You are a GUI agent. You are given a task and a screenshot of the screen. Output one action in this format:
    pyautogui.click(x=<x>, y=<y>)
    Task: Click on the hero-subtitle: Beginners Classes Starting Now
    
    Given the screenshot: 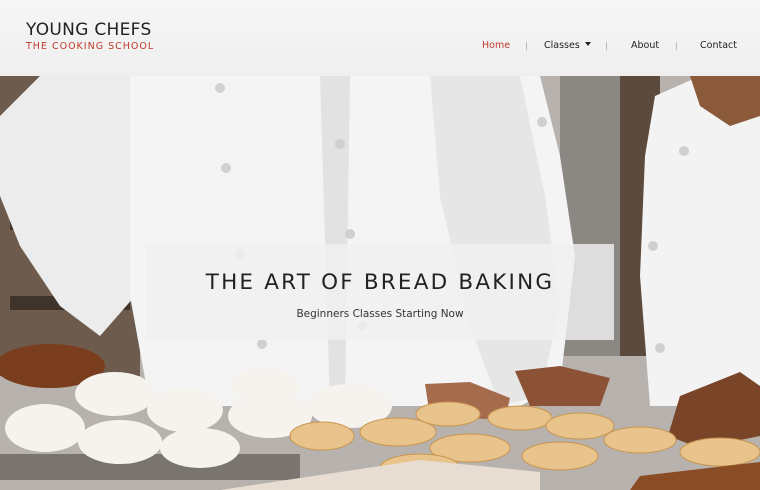 What is the action you would take?
    pyautogui.click(x=380, y=314)
    